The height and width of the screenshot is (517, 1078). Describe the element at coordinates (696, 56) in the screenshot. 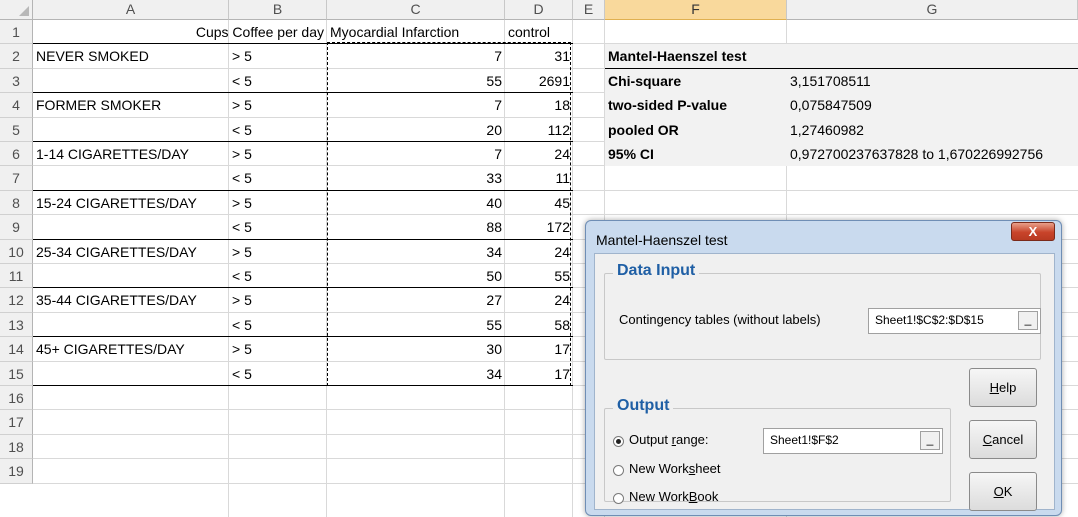

I see `results-title: Mantel-Haenszel test` at that location.